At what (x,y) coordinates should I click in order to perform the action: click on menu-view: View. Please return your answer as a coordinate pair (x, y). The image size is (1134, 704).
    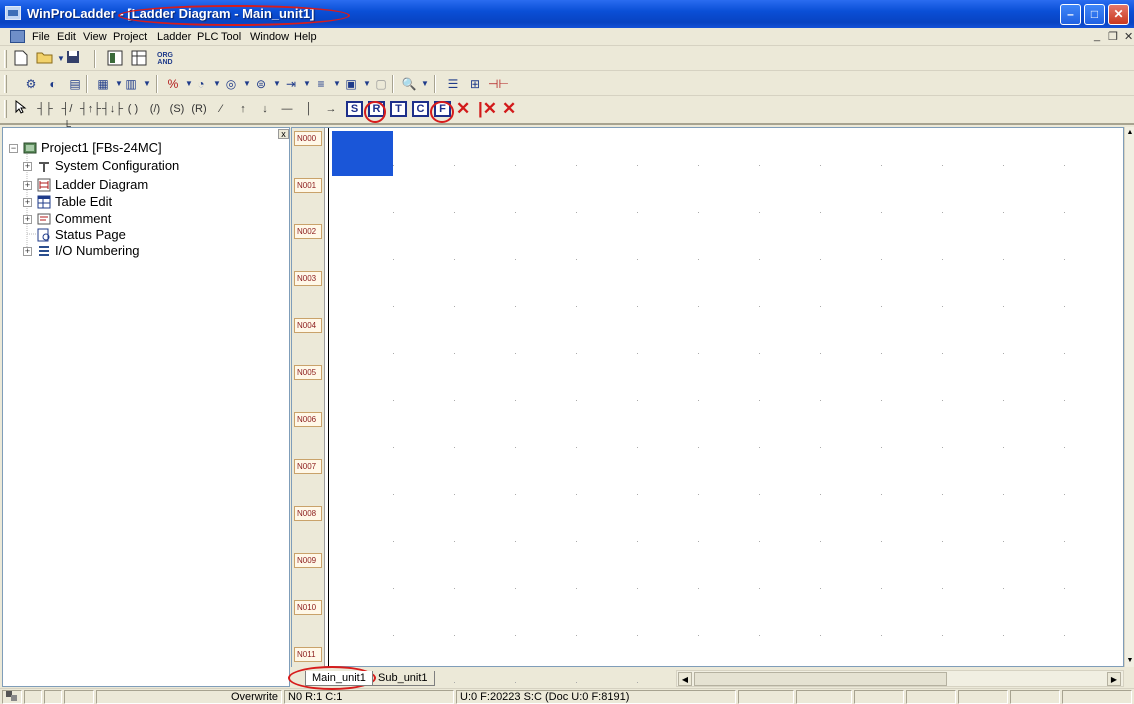
    Looking at the image, I should click on (95, 37).